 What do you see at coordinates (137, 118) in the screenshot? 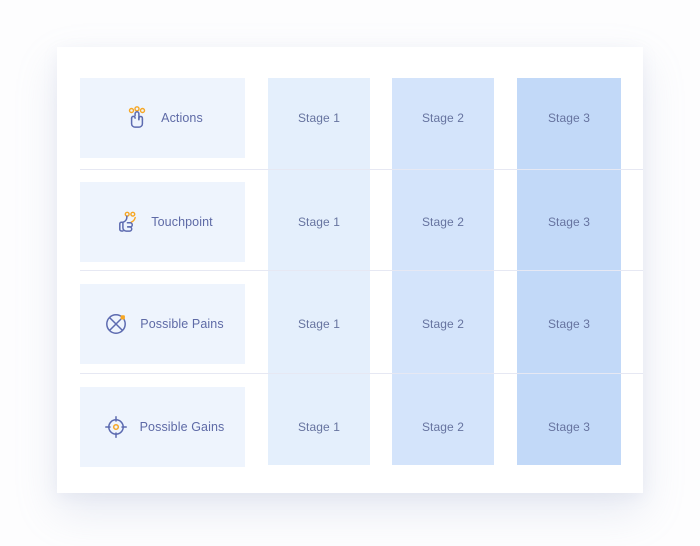
I see `tap-hand-icon` at bounding box center [137, 118].